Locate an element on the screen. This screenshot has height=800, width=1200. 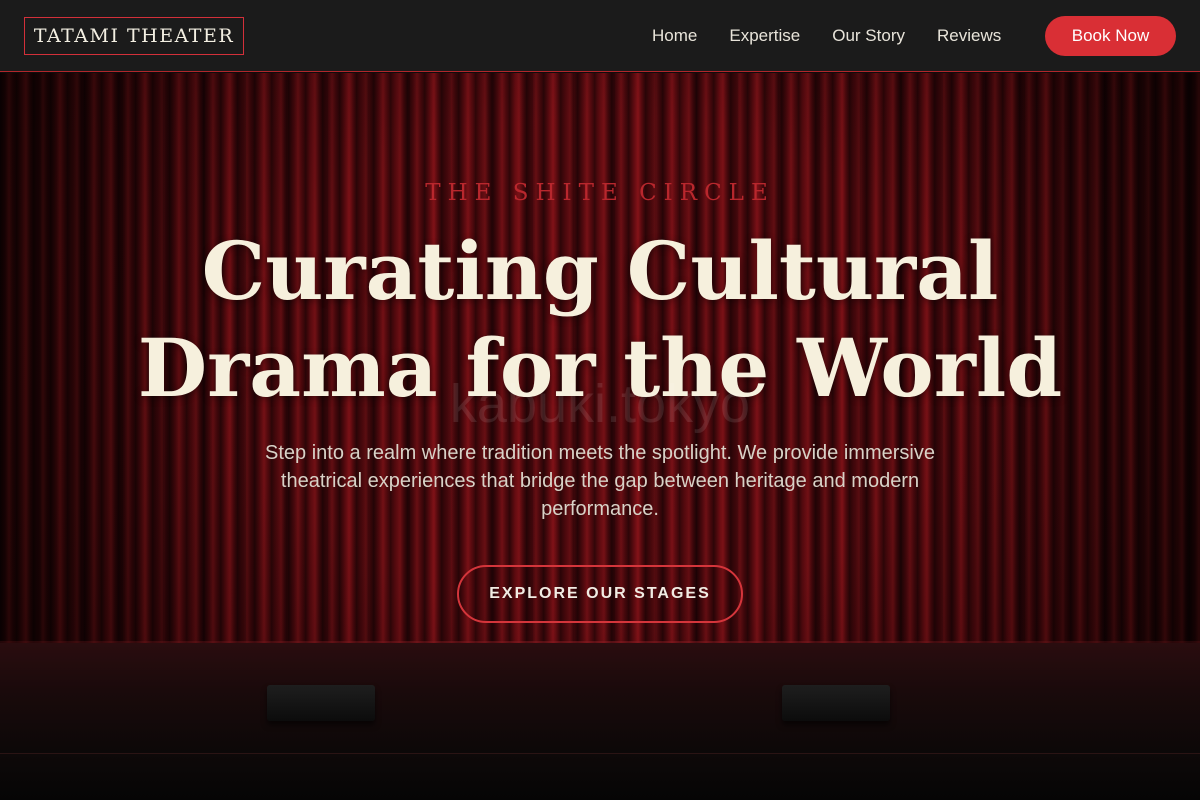
hero-eyebrow: THE SHITE CIRCLE is located at coordinates (600, 193).